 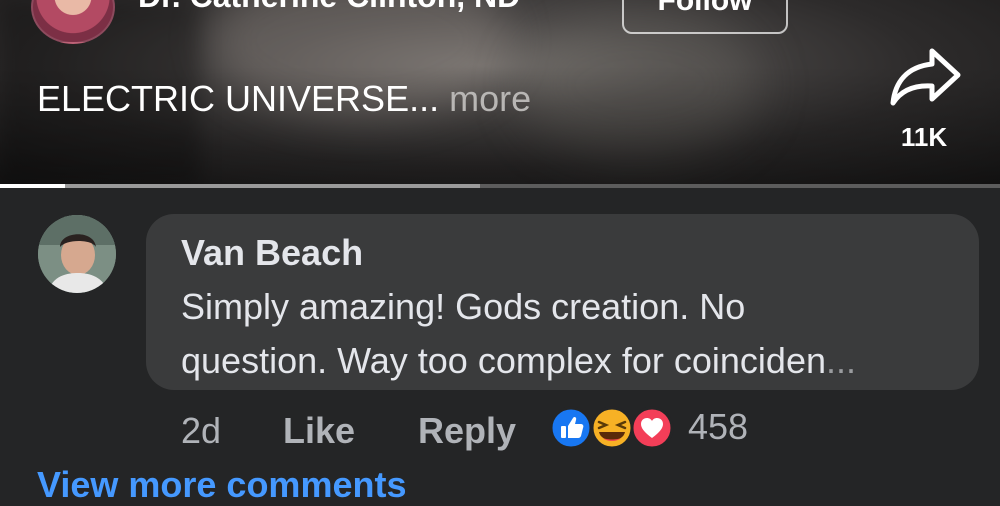 I want to click on view-more-comments-link: View more comments, so click(x=221, y=485).